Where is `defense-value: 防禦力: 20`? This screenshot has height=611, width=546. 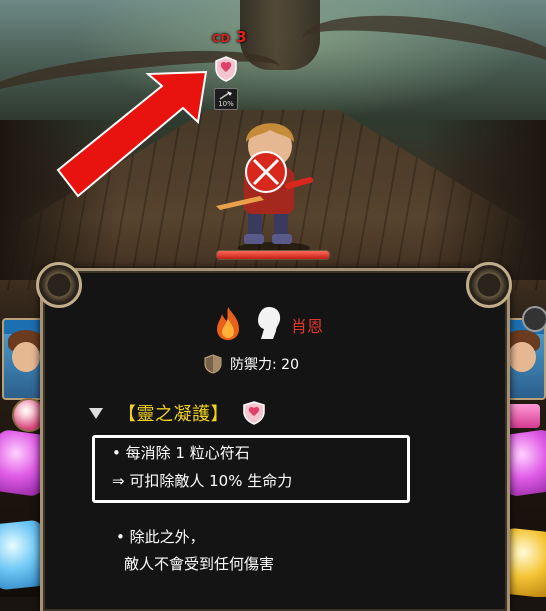
defense-value: 防禦力: 20 is located at coordinates (264, 365).